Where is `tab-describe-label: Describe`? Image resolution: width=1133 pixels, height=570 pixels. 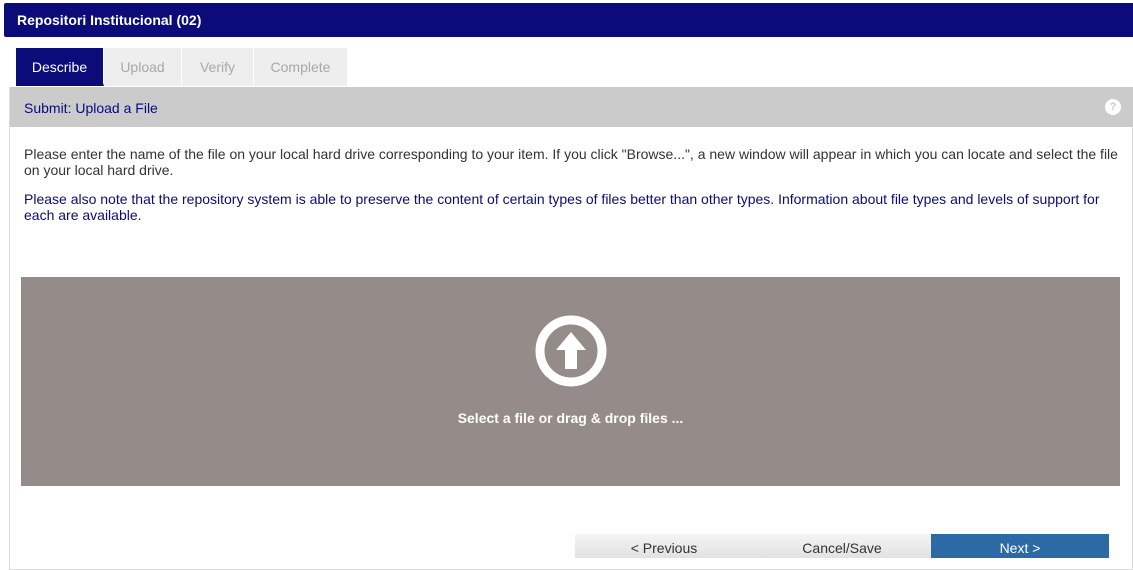
tab-describe-label: Describe is located at coordinates (59, 67).